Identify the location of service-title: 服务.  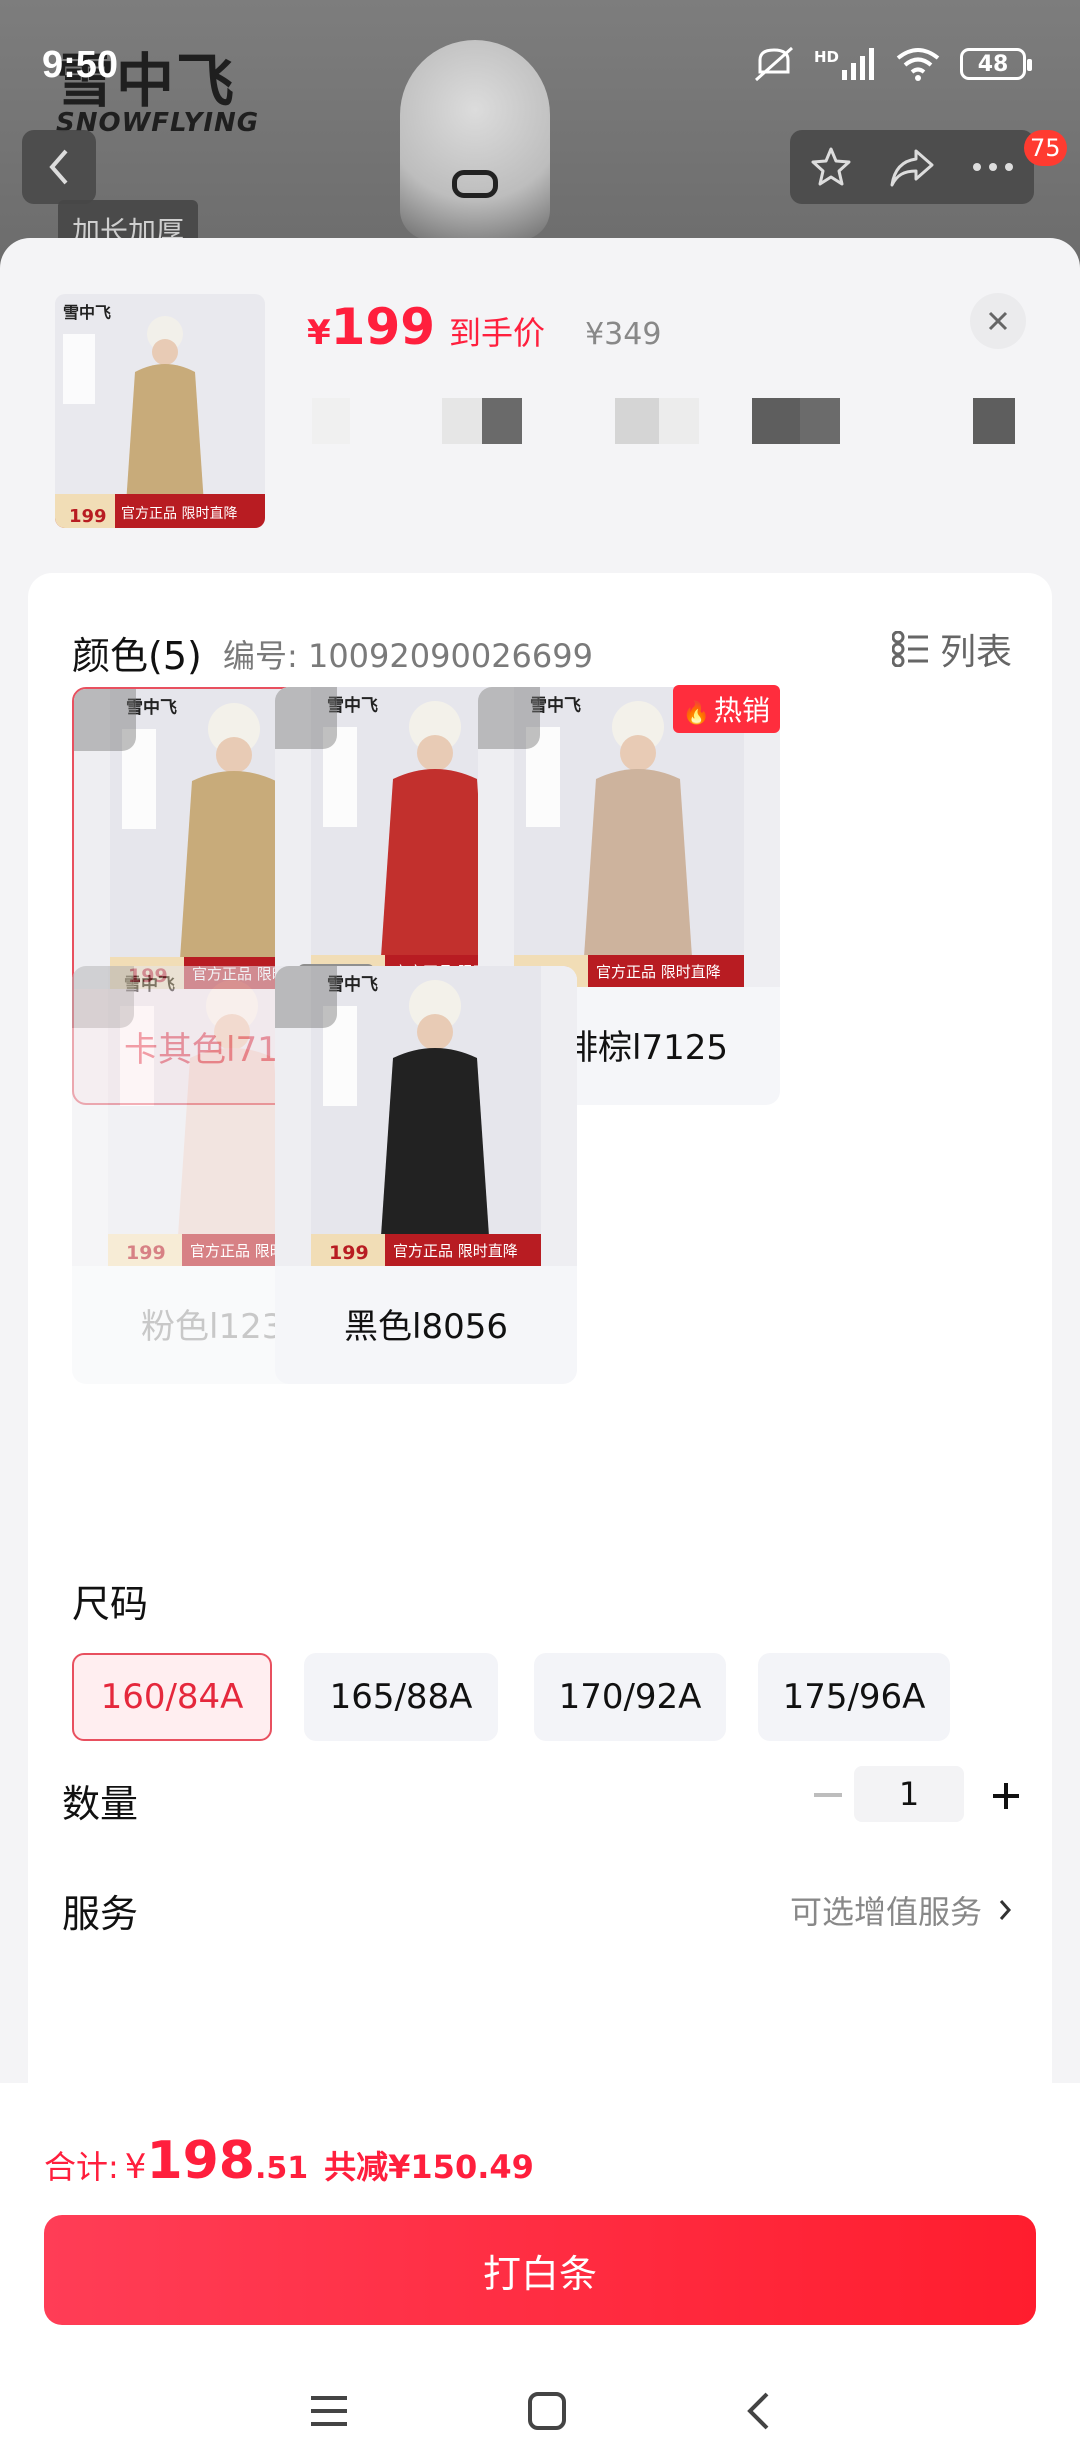
(100, 1914).